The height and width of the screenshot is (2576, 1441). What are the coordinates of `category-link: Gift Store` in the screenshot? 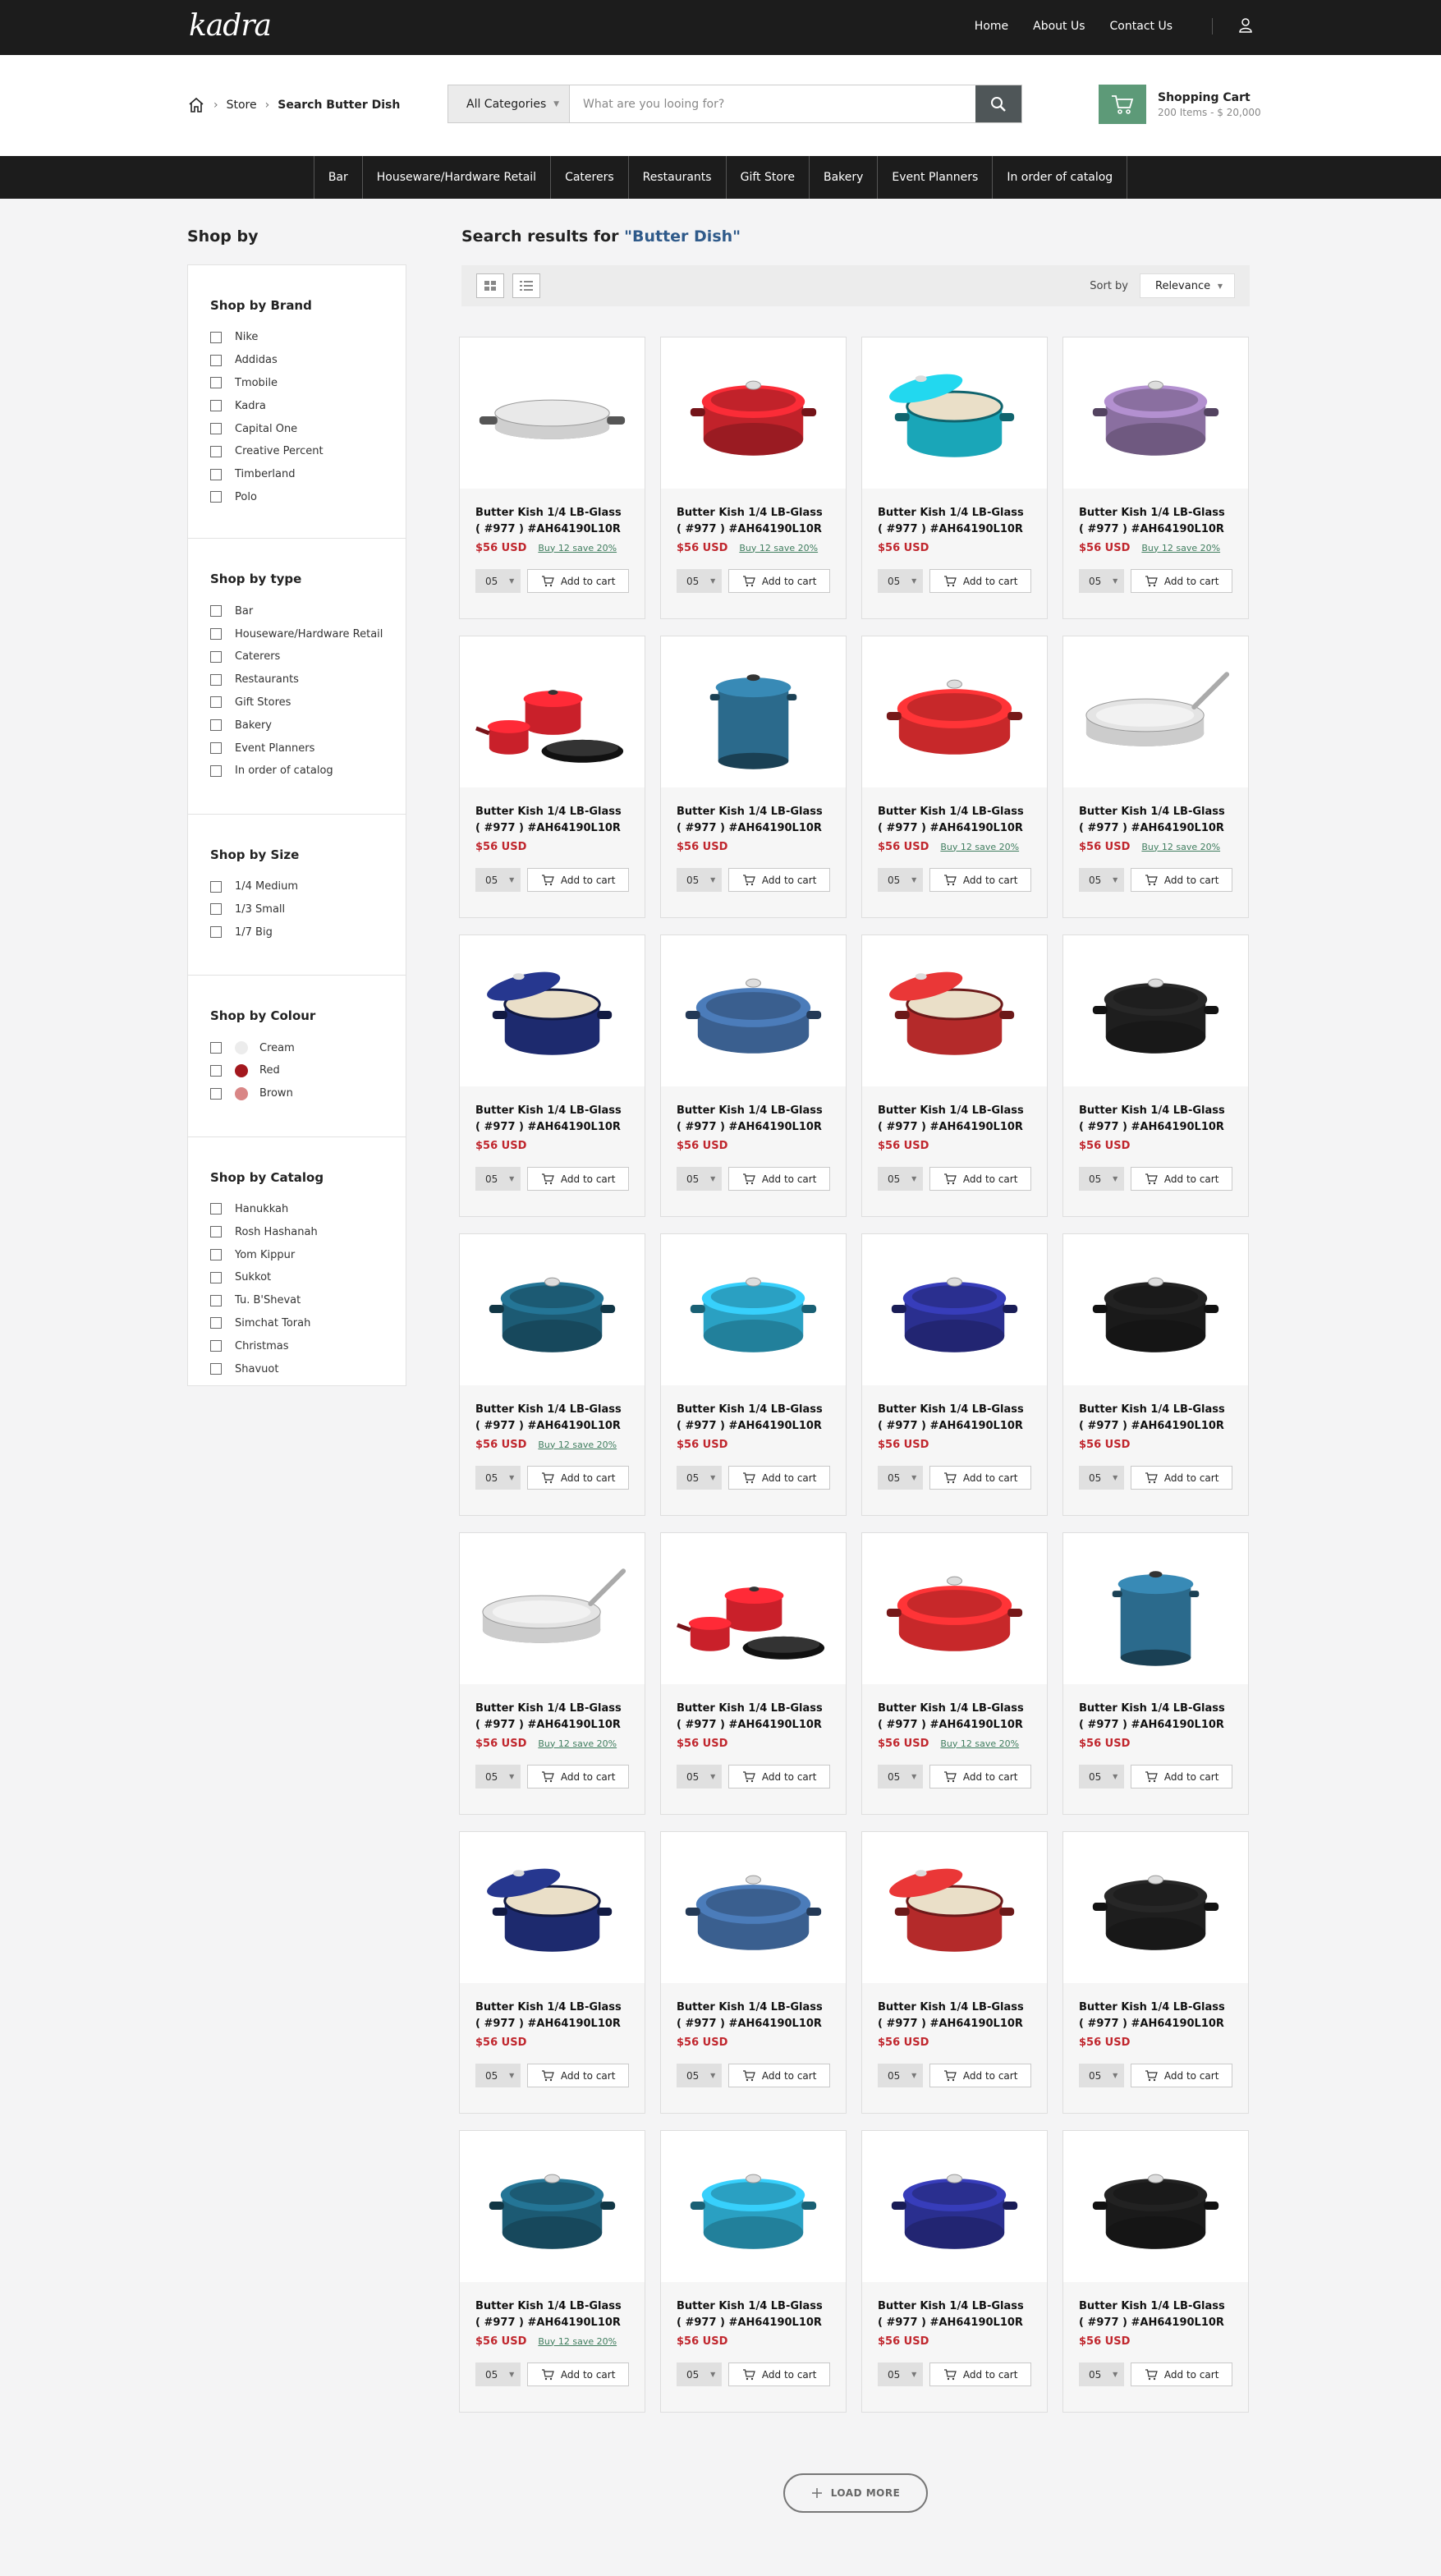 It's located at (767, 177).